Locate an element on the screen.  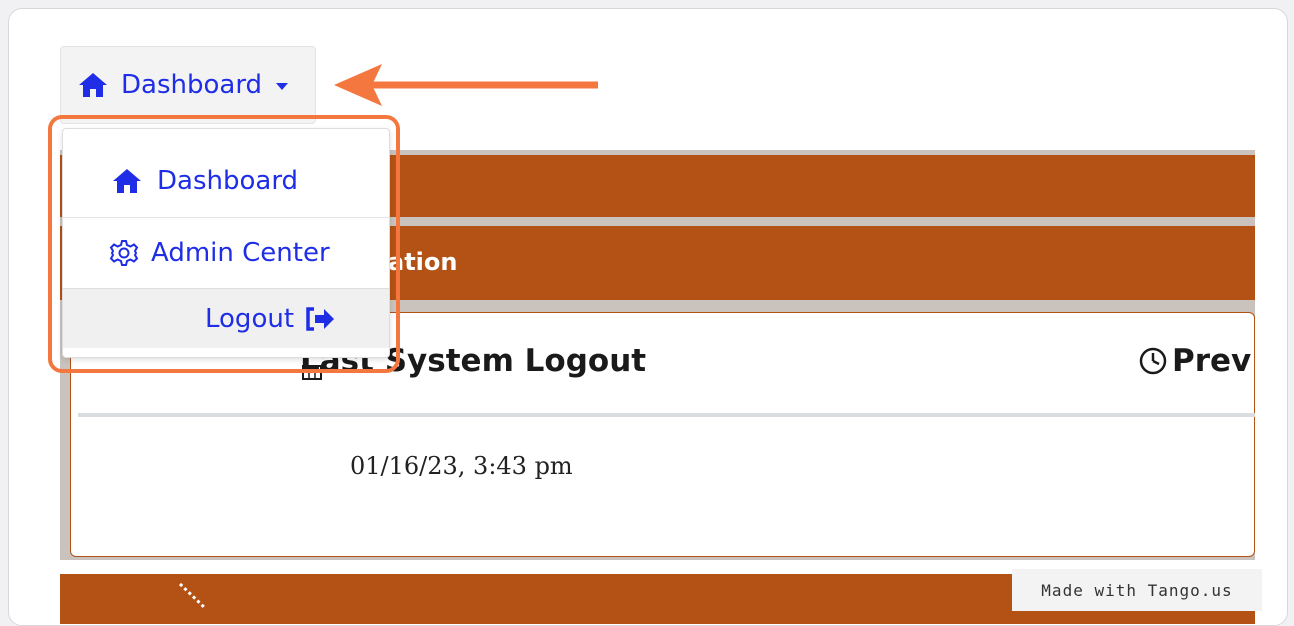
logout-icon is located at coordinates (320, 318).